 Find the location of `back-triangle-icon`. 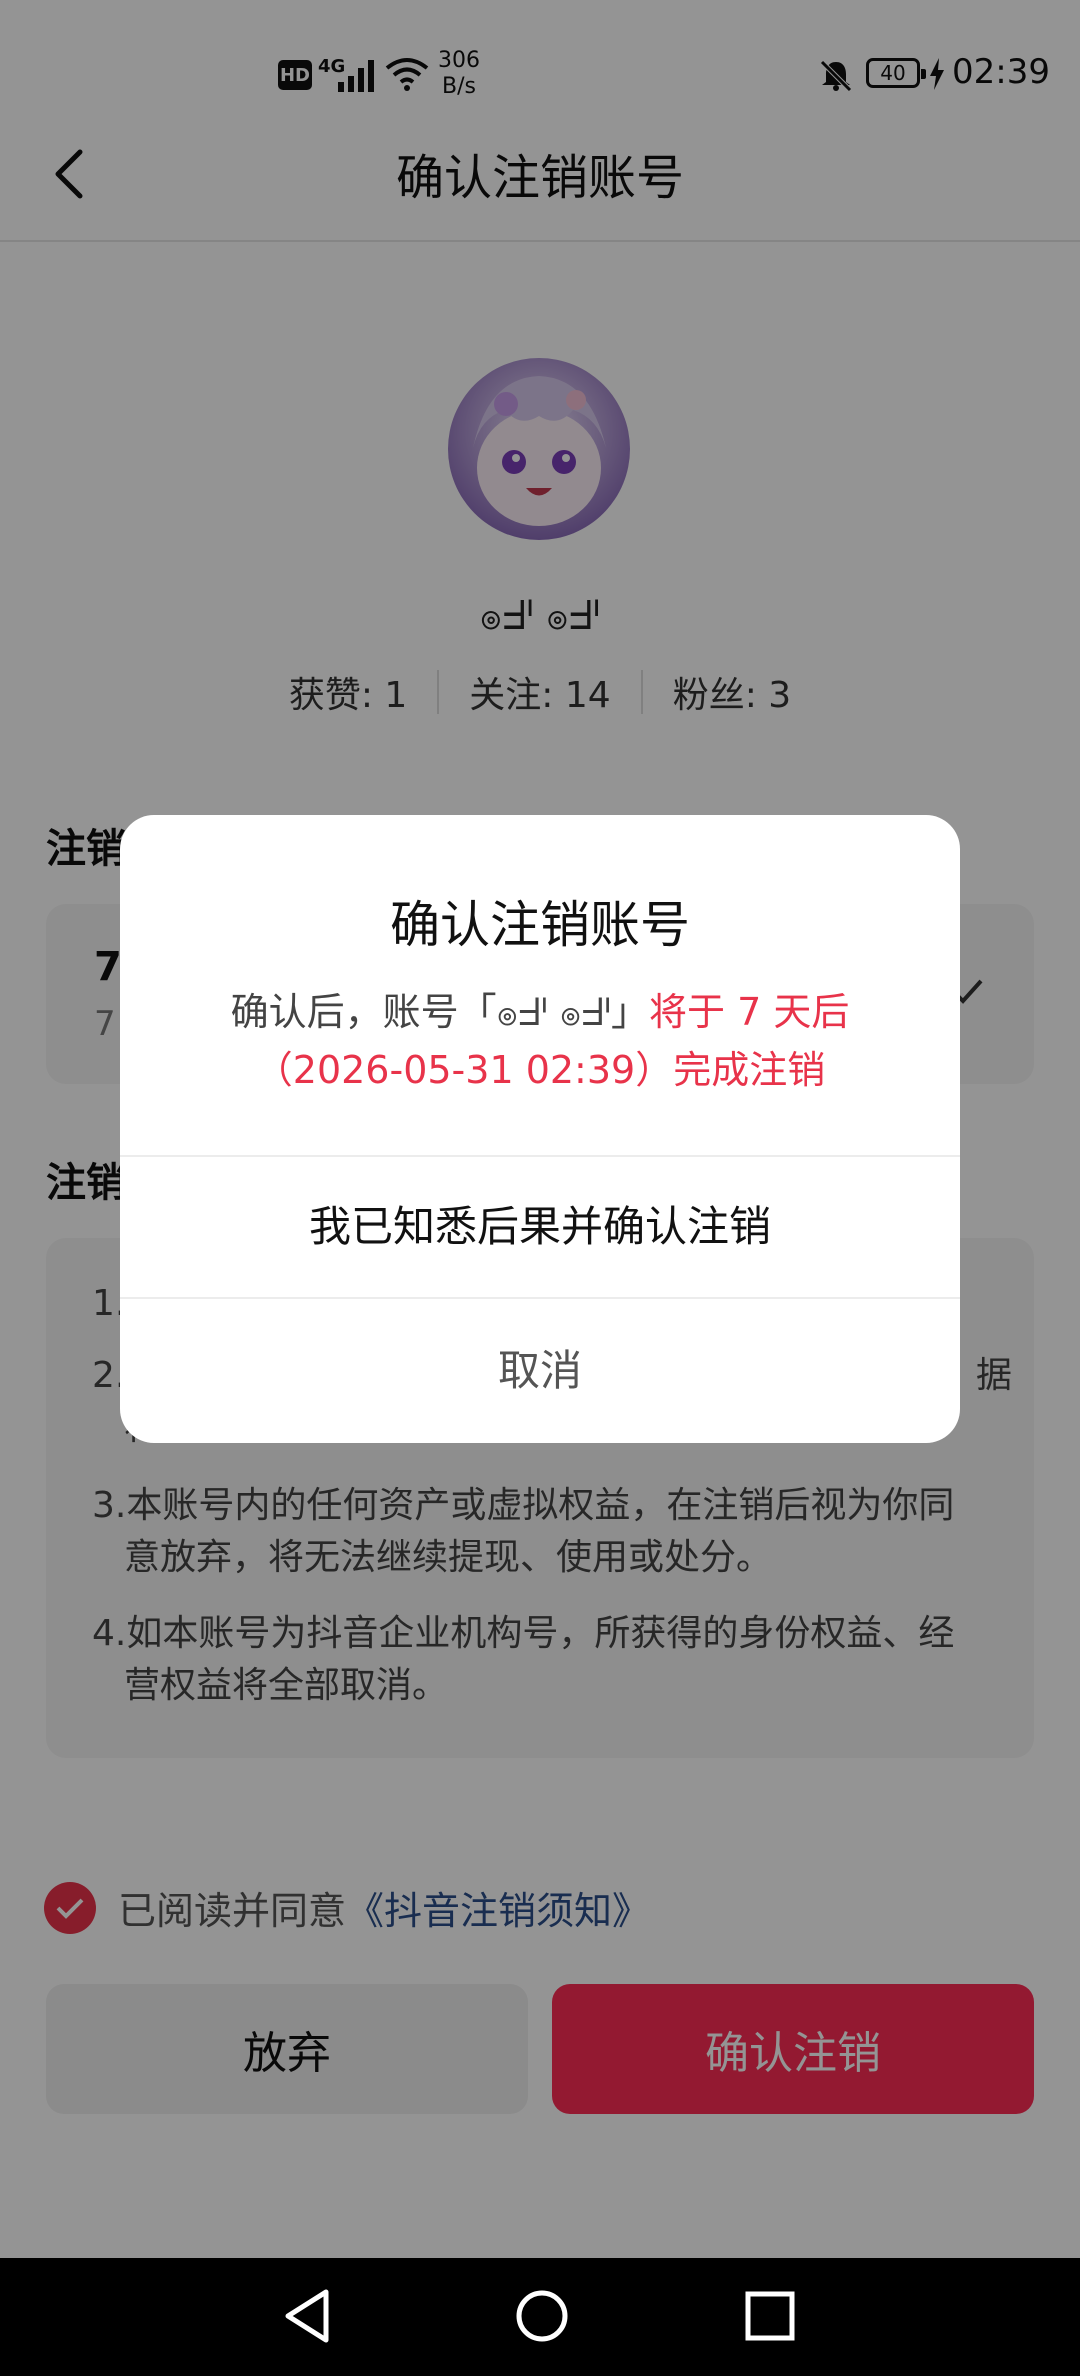

back-triangle-icon is located at coordinates (307, 2316).